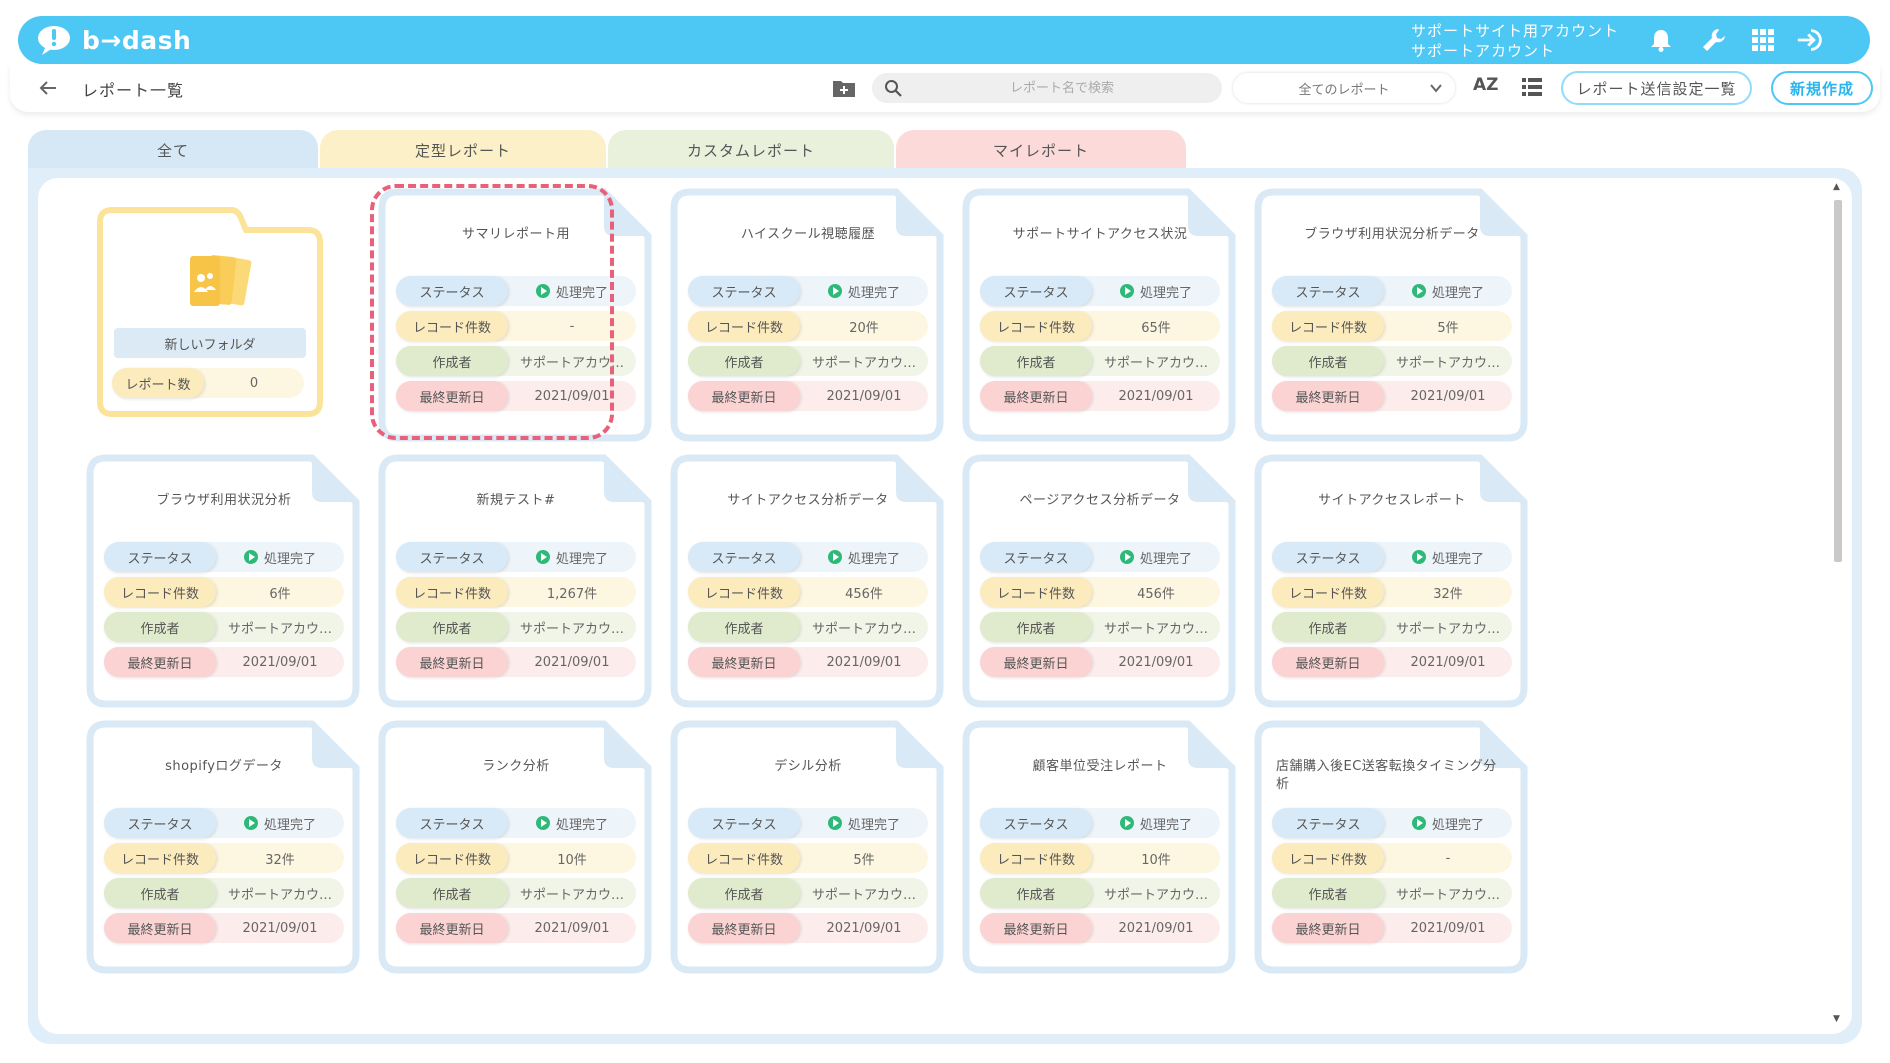 This screenshot has height=1063, width=1890. I want to click on report-records-row: レコード件数 32件, so click(1392, 592).